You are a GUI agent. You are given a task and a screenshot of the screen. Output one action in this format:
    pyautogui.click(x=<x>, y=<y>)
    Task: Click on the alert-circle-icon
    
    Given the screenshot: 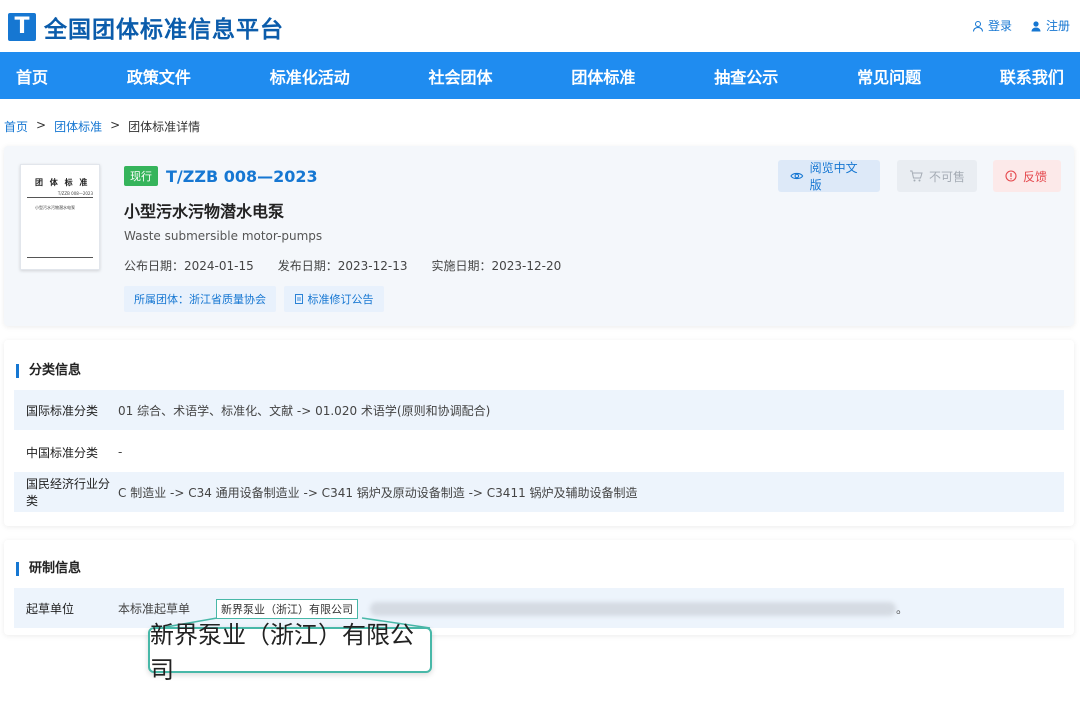 What is the action you would take?
    pyautogui.click(x=1011, y=176)
    